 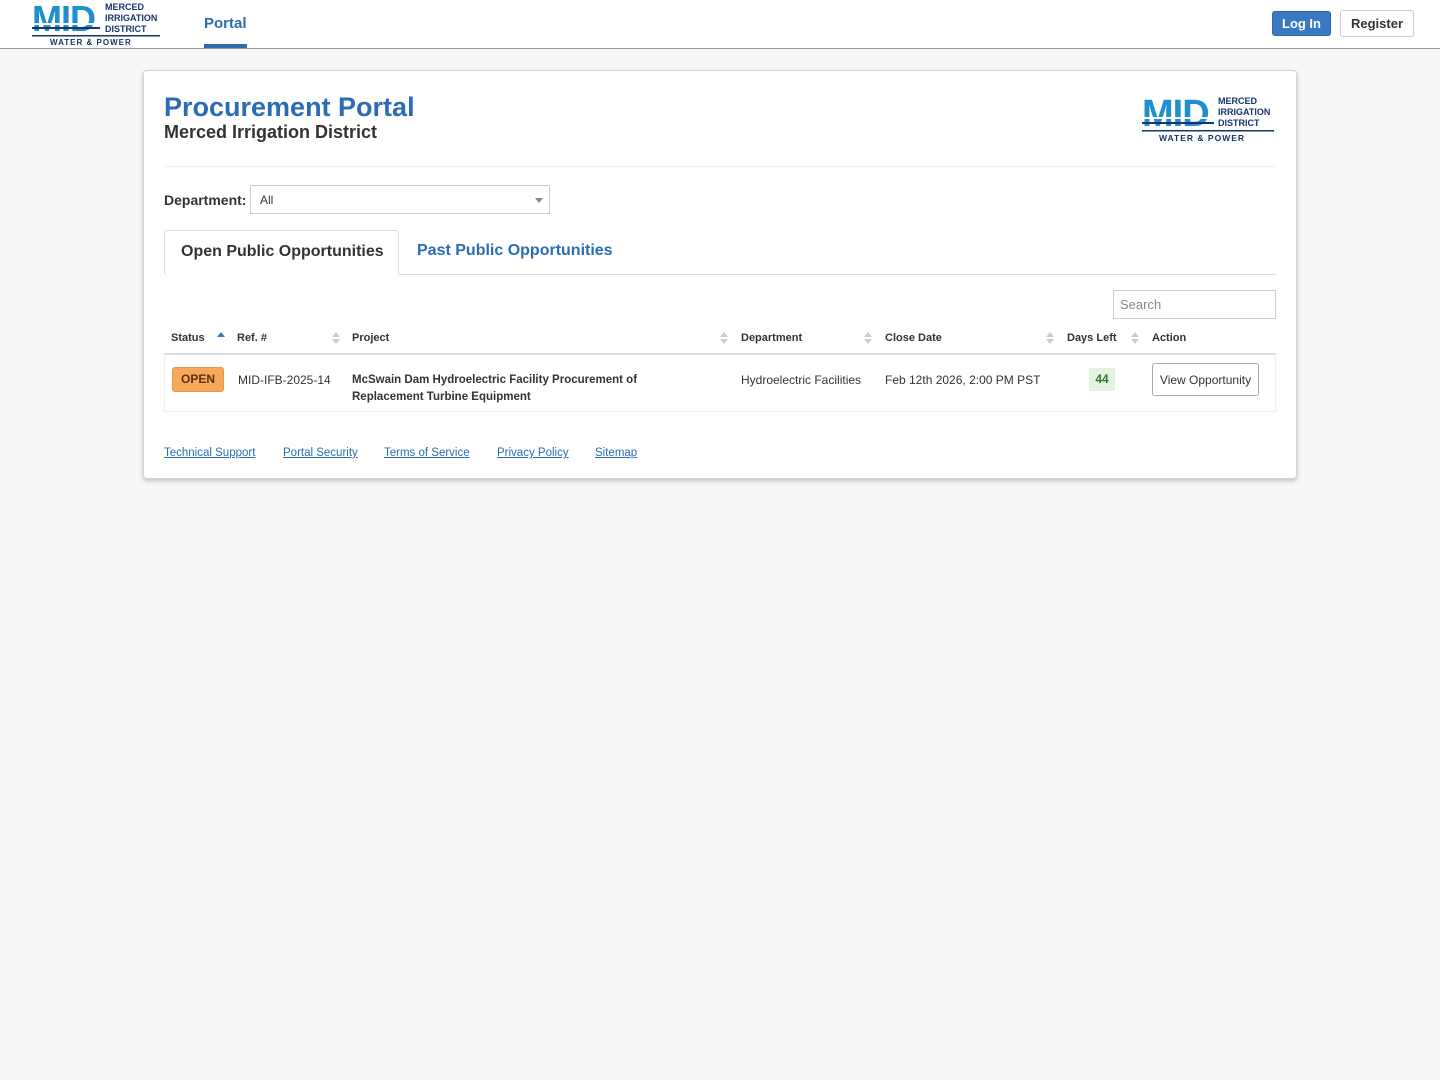 I want to click on logo-line3: DISTRICT, so click(x=126, y=29).